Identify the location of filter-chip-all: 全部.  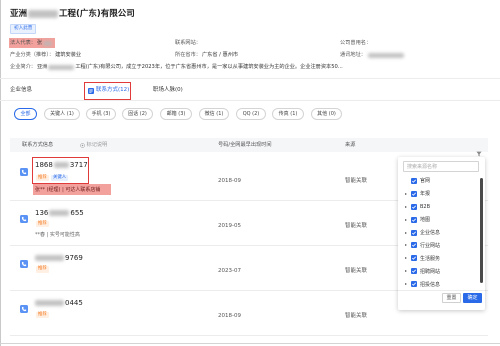
(25, 114).